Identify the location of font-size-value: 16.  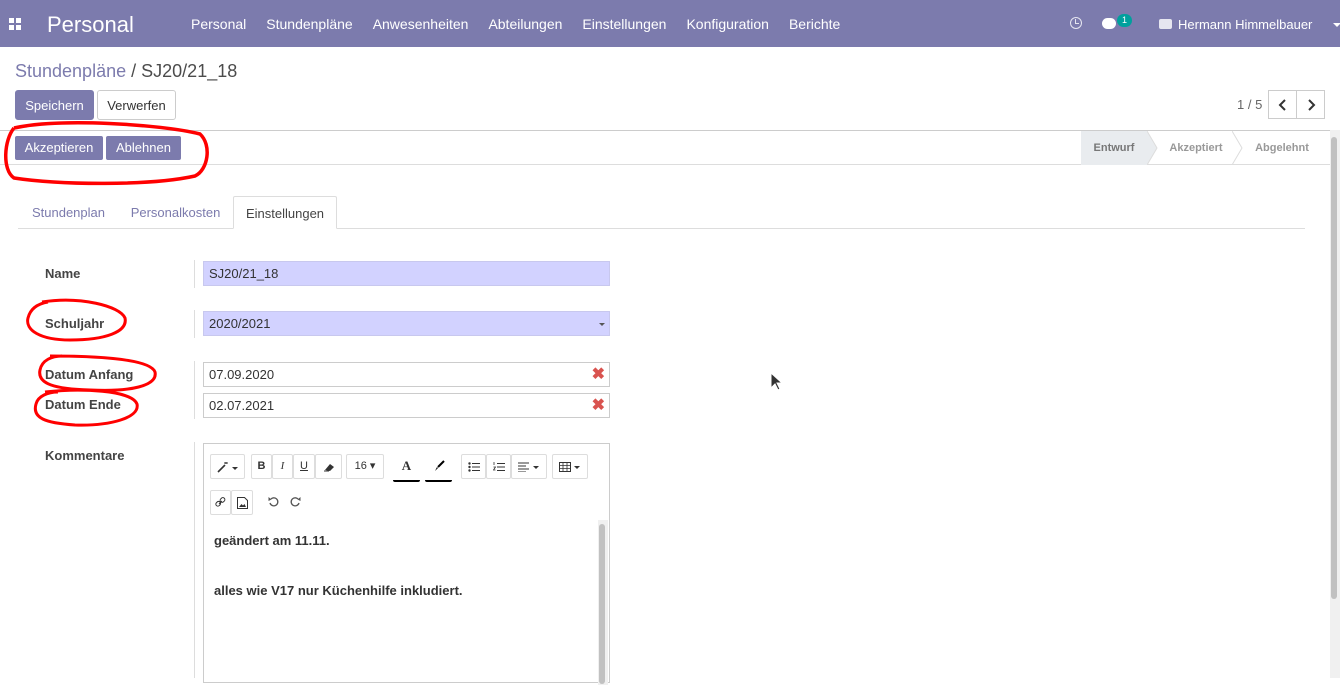
(360, 466).